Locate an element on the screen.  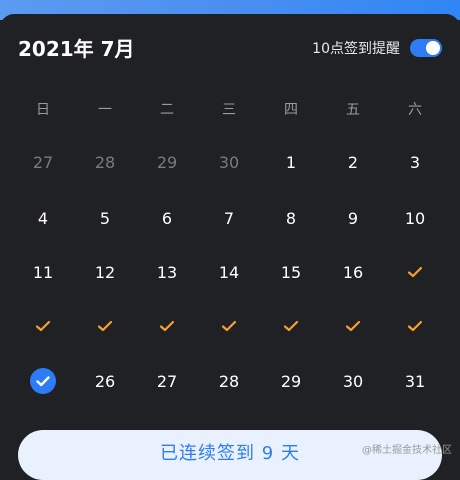
day-number: 3 is located at coordinates (415, 162).